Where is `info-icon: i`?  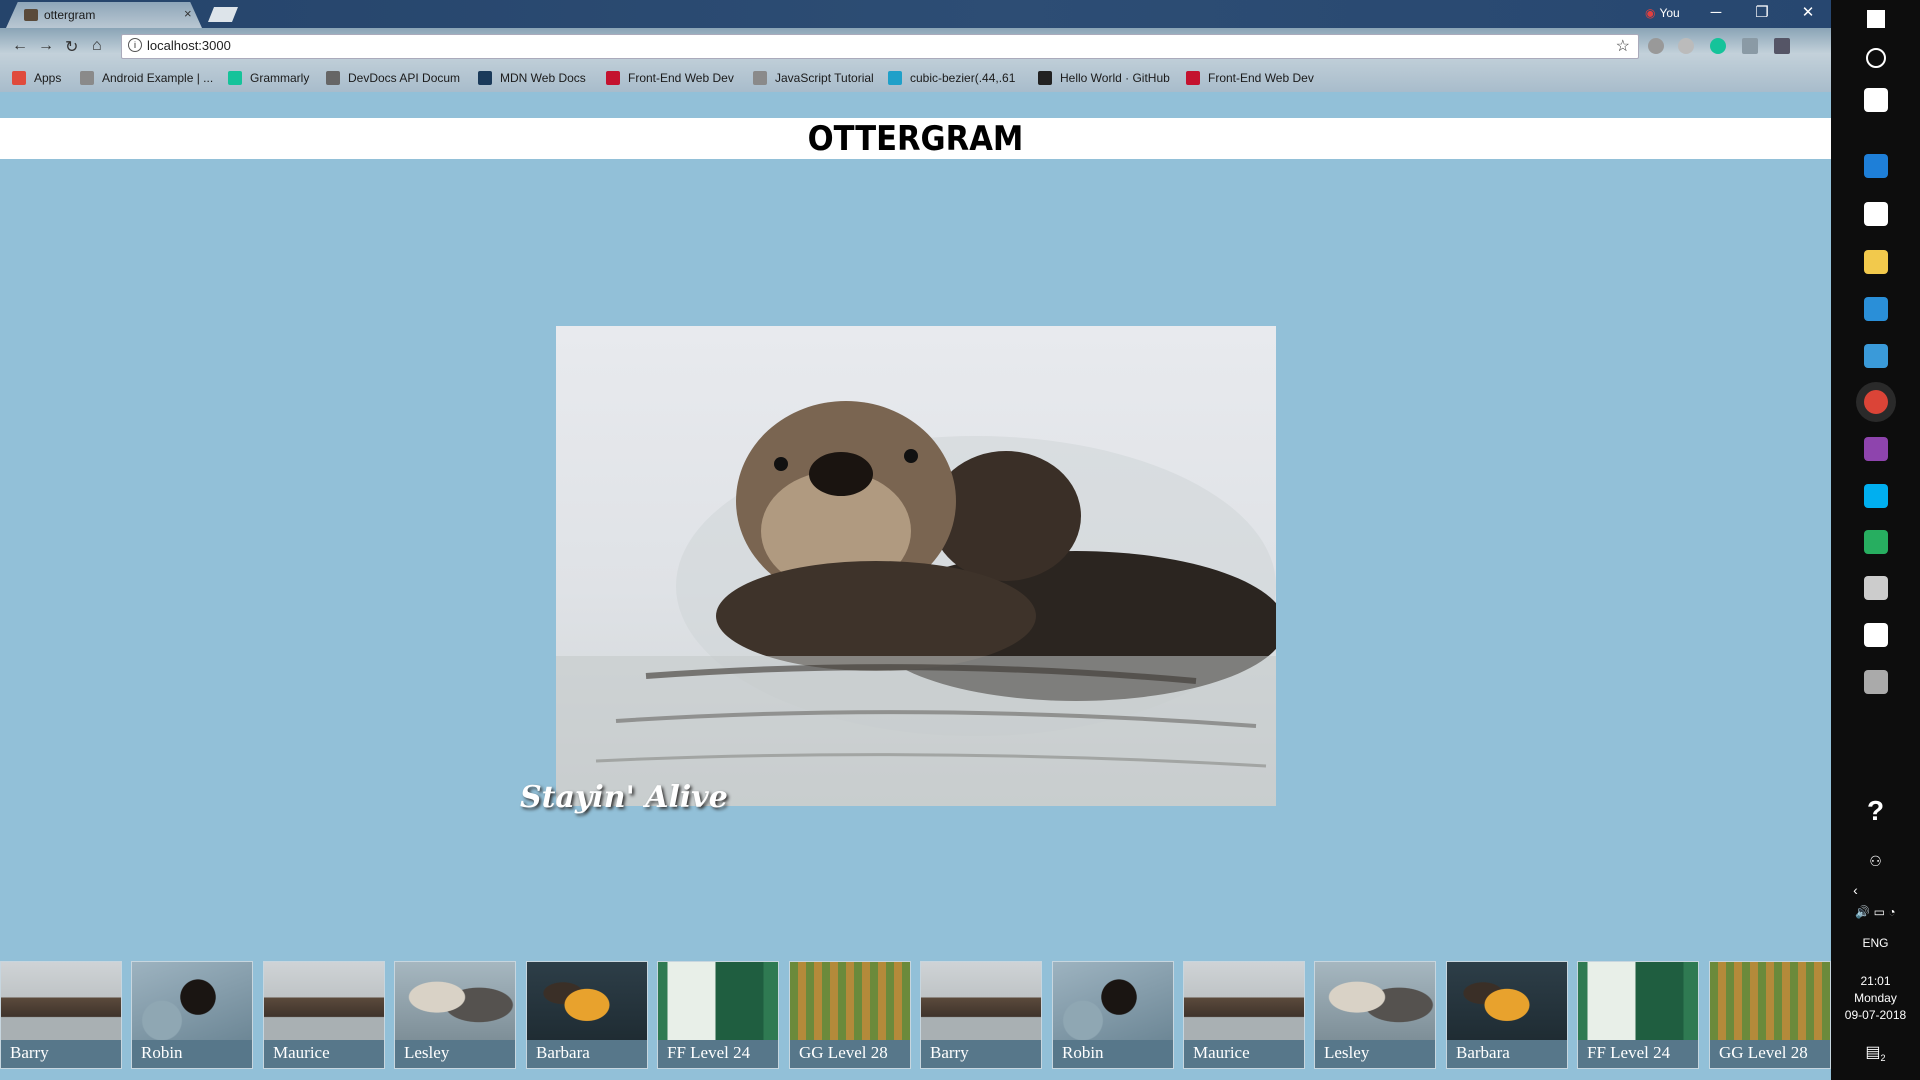
info-icon: i is located at coordinates (135, 45).